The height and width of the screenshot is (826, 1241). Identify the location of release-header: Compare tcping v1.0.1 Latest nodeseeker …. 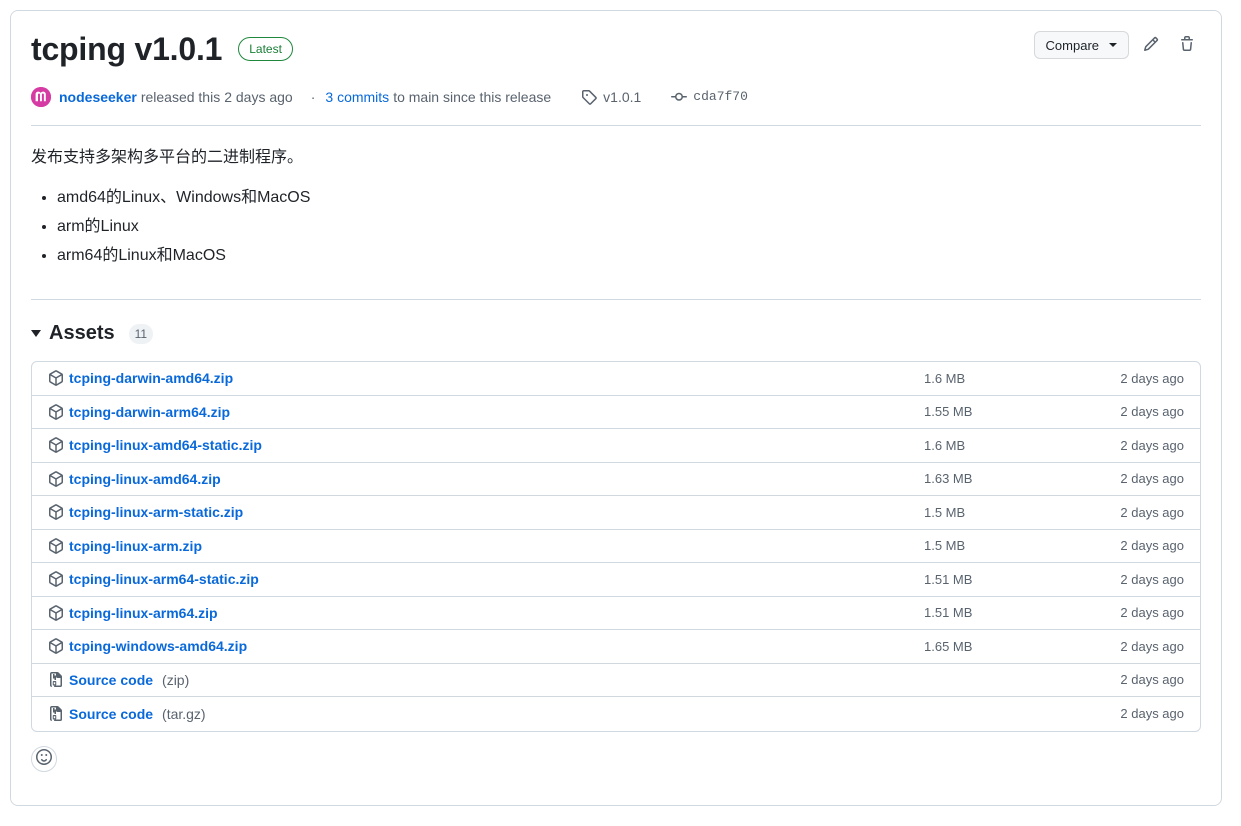
(616, 59).